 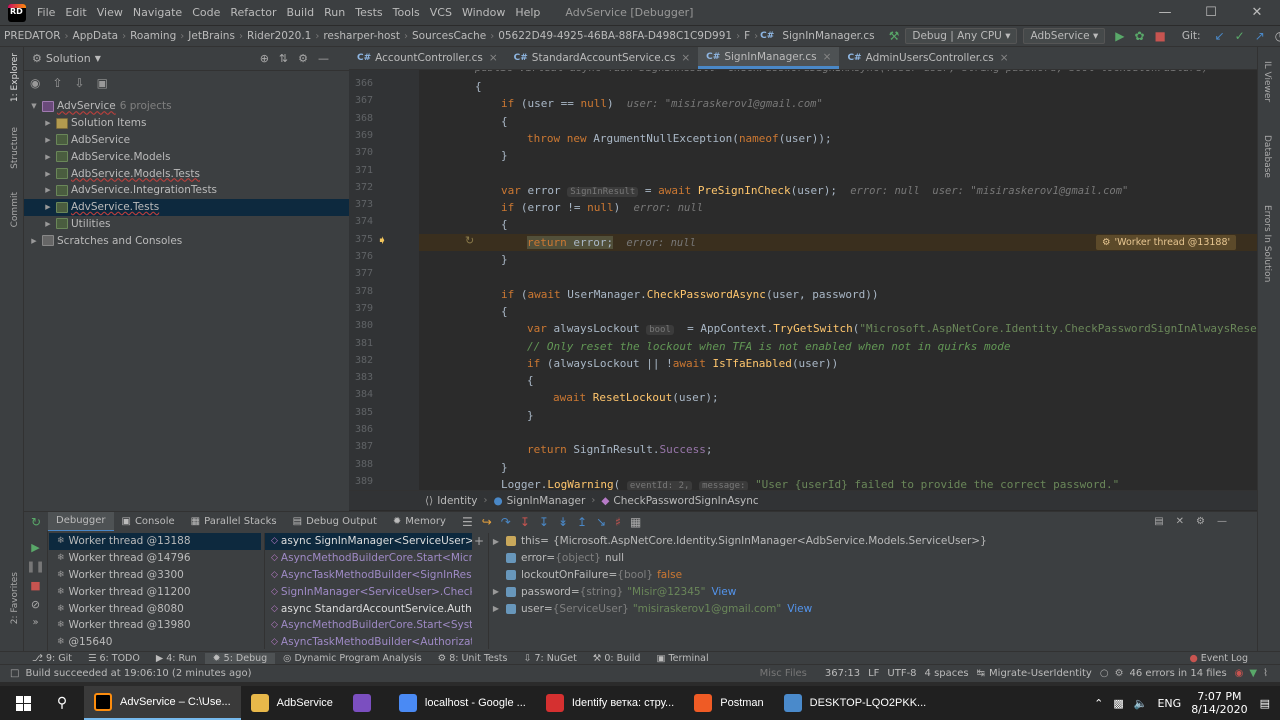 I want to click on variable-row: error = {object} null, so click(x=873, y=558).